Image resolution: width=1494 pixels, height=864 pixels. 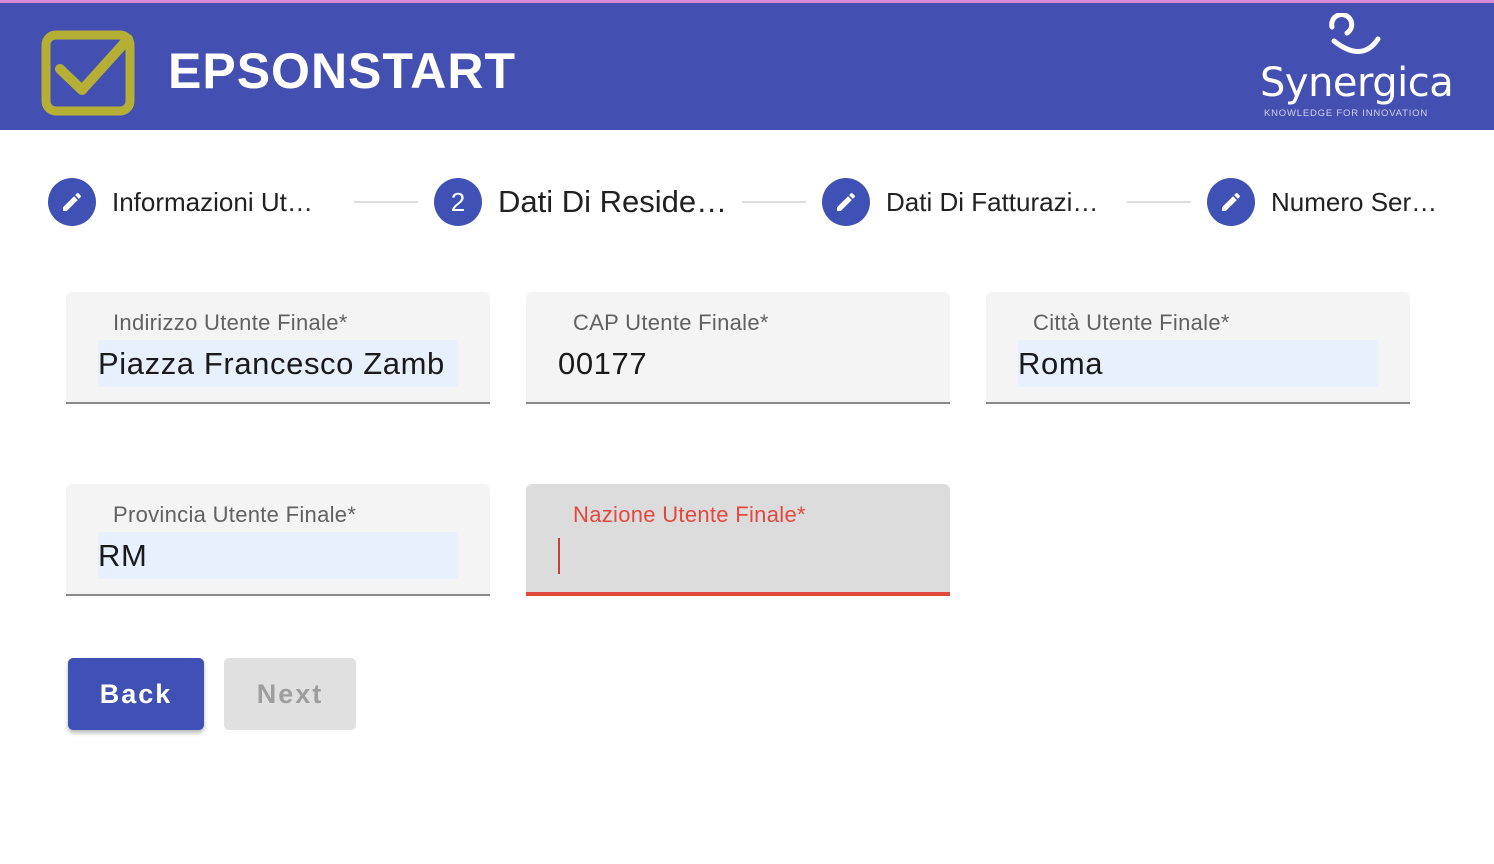 What do you see at coordinates (738, 555) in the screenshot?
I see `nazione-input` at bounding box center [738, 555].